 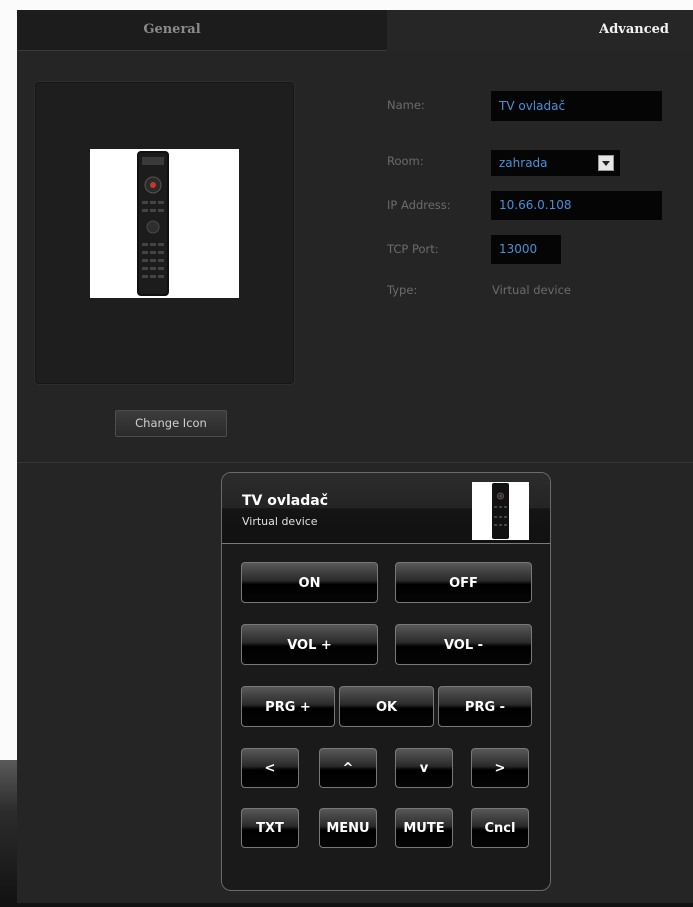 What do you see at coordinates (270, 768) in the screenshot?
I see `left-arrow-button: <` at bounding box center [270, 768].